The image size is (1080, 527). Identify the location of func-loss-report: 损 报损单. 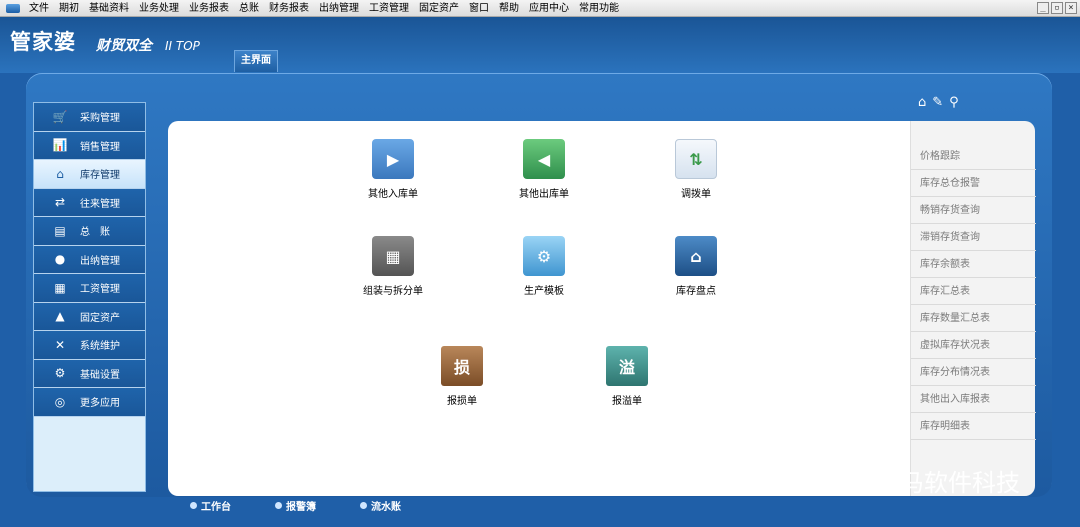
(462, 376).